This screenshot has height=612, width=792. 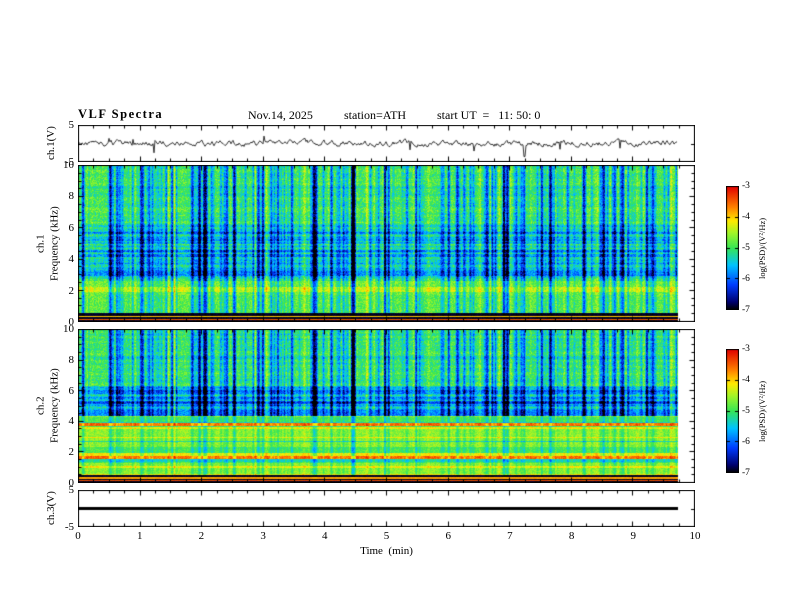 I want to click on ch1-spectrogram-axis-label-channel: ch.1, so click(x=40, y=243).